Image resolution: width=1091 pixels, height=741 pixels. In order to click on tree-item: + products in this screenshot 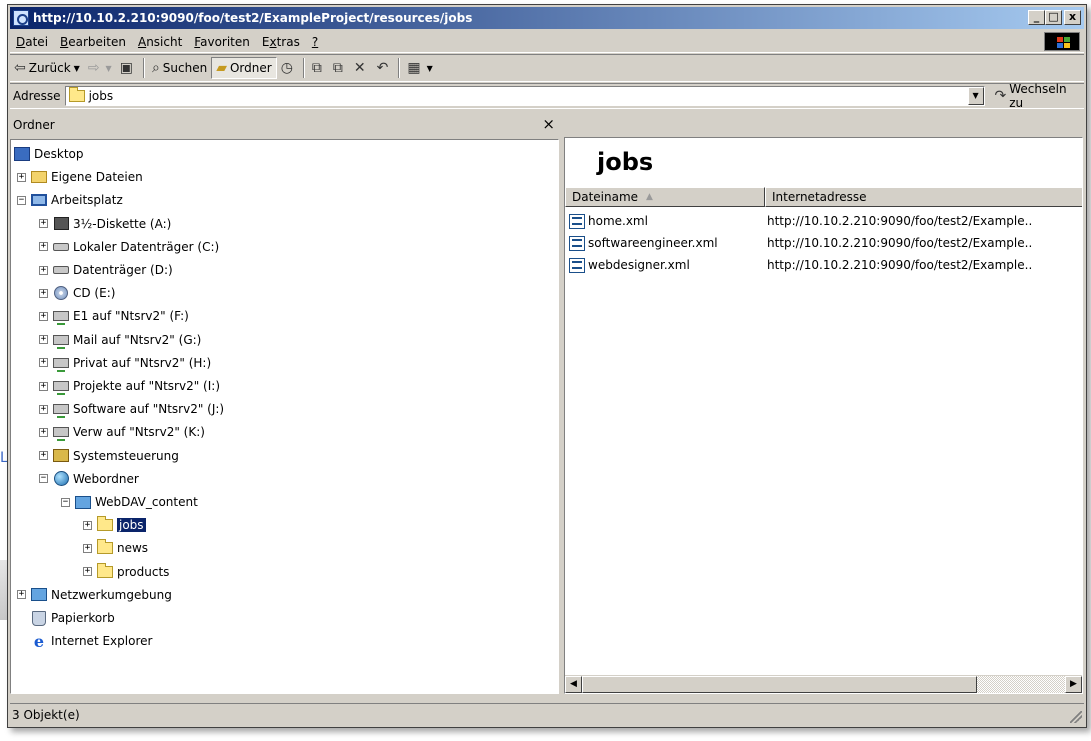, I will do `click(126, 572)`.